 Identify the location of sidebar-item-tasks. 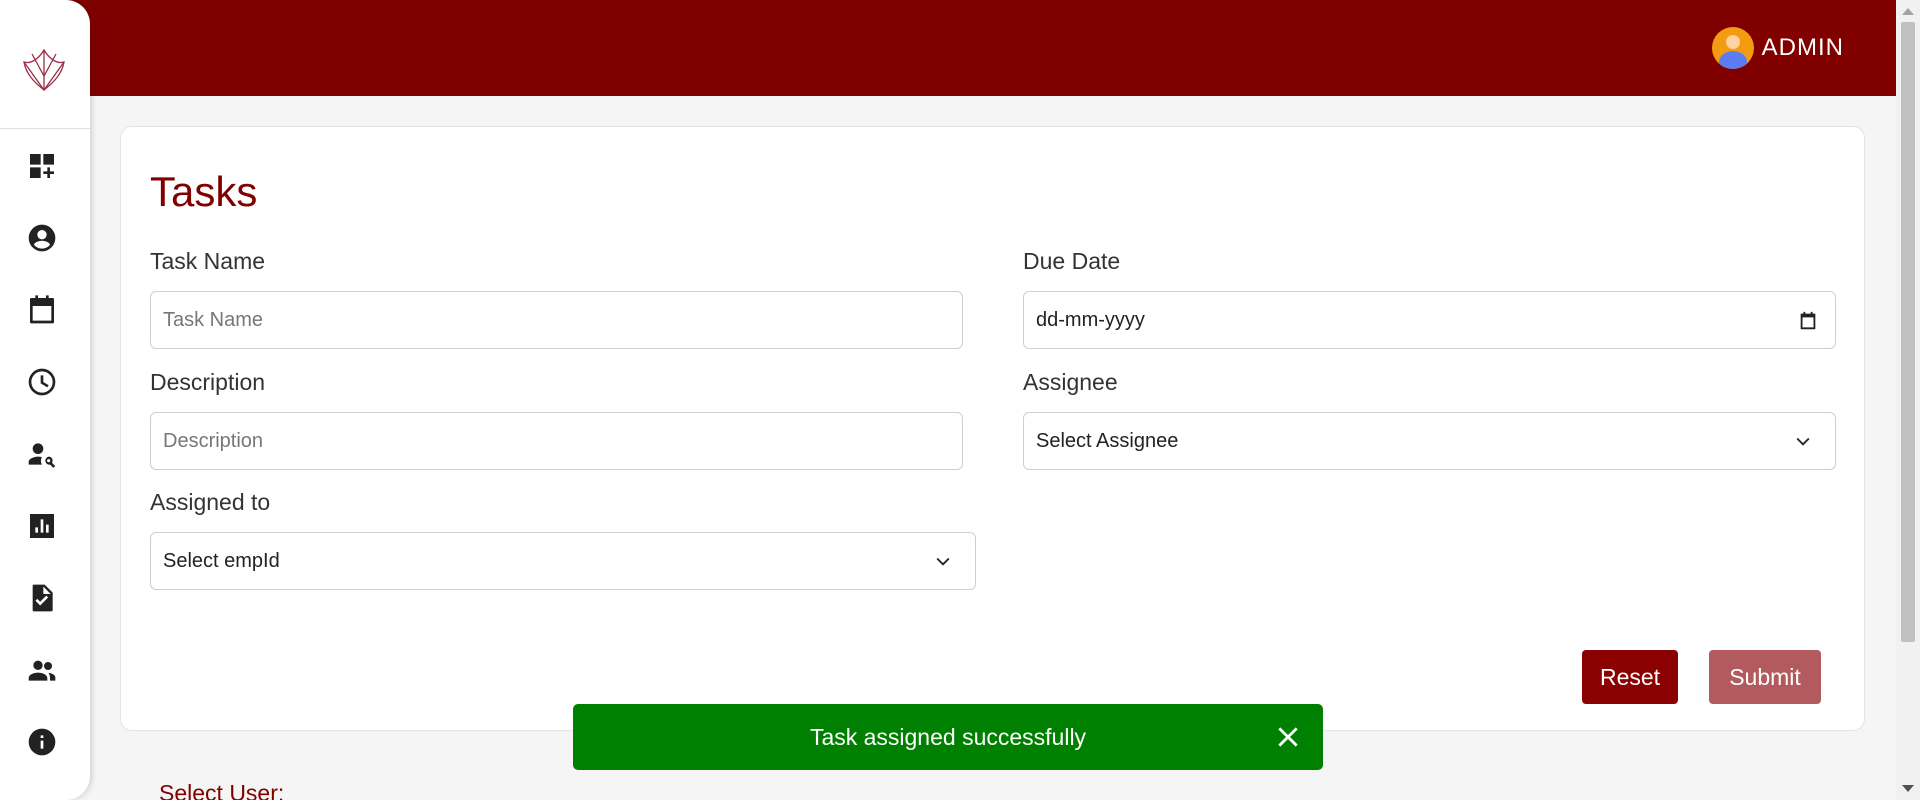
(42, 598).